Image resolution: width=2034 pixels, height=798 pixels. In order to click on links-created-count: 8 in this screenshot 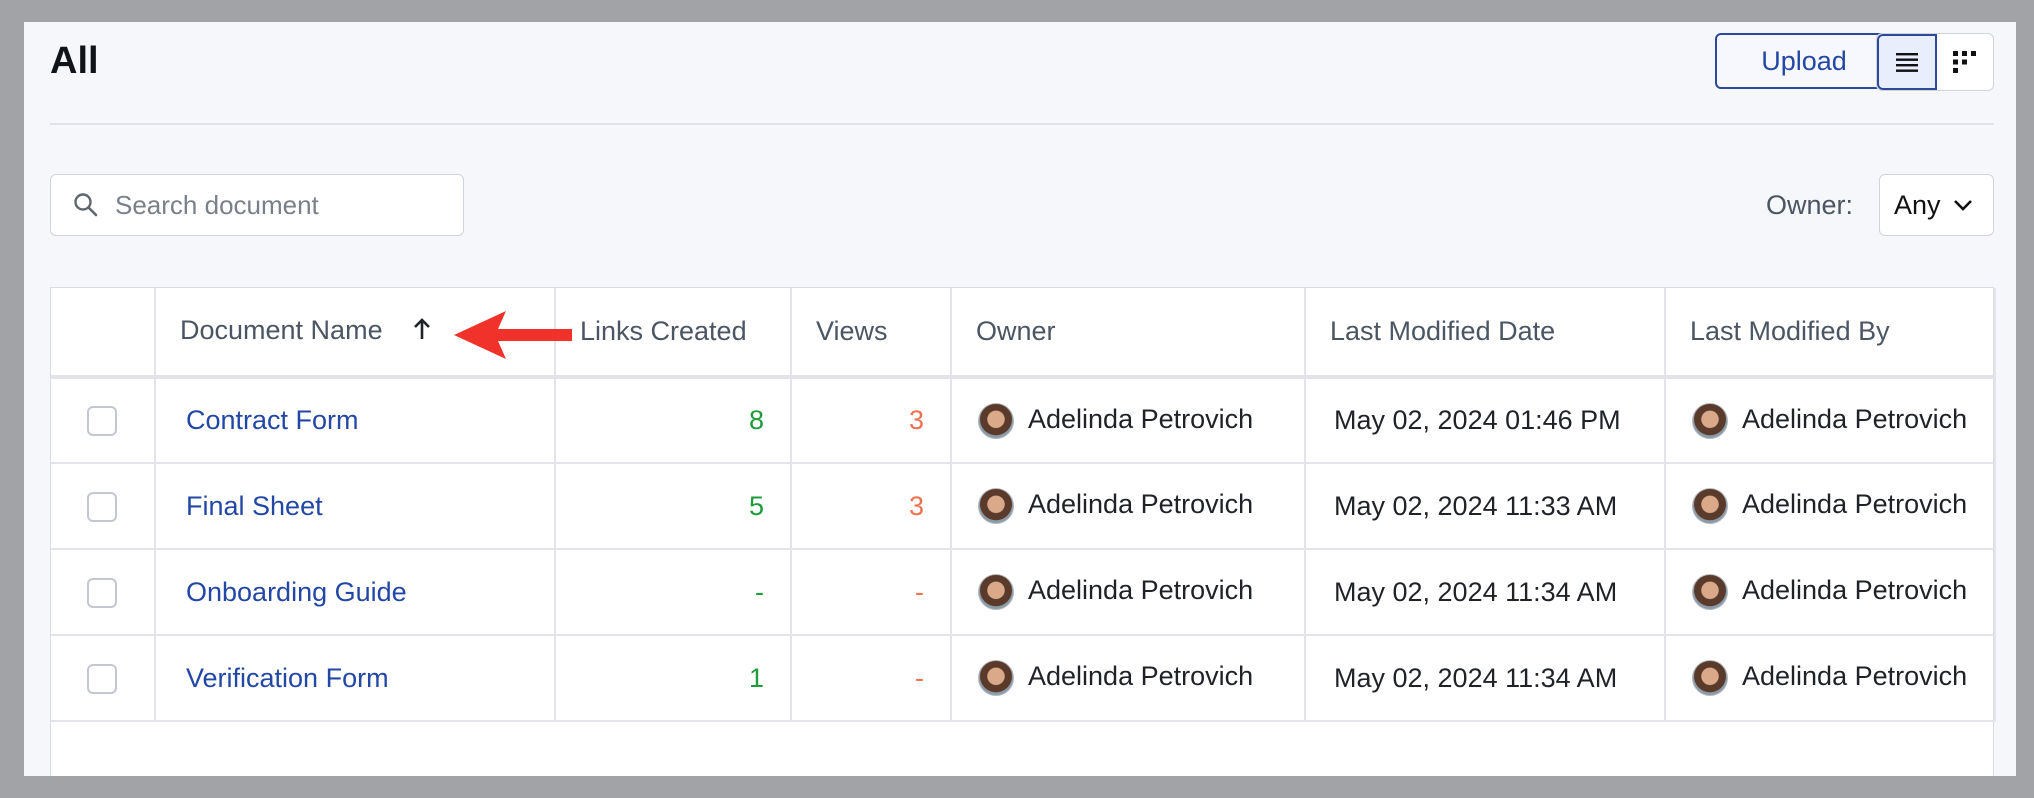, I will do `click(673, 420)`.